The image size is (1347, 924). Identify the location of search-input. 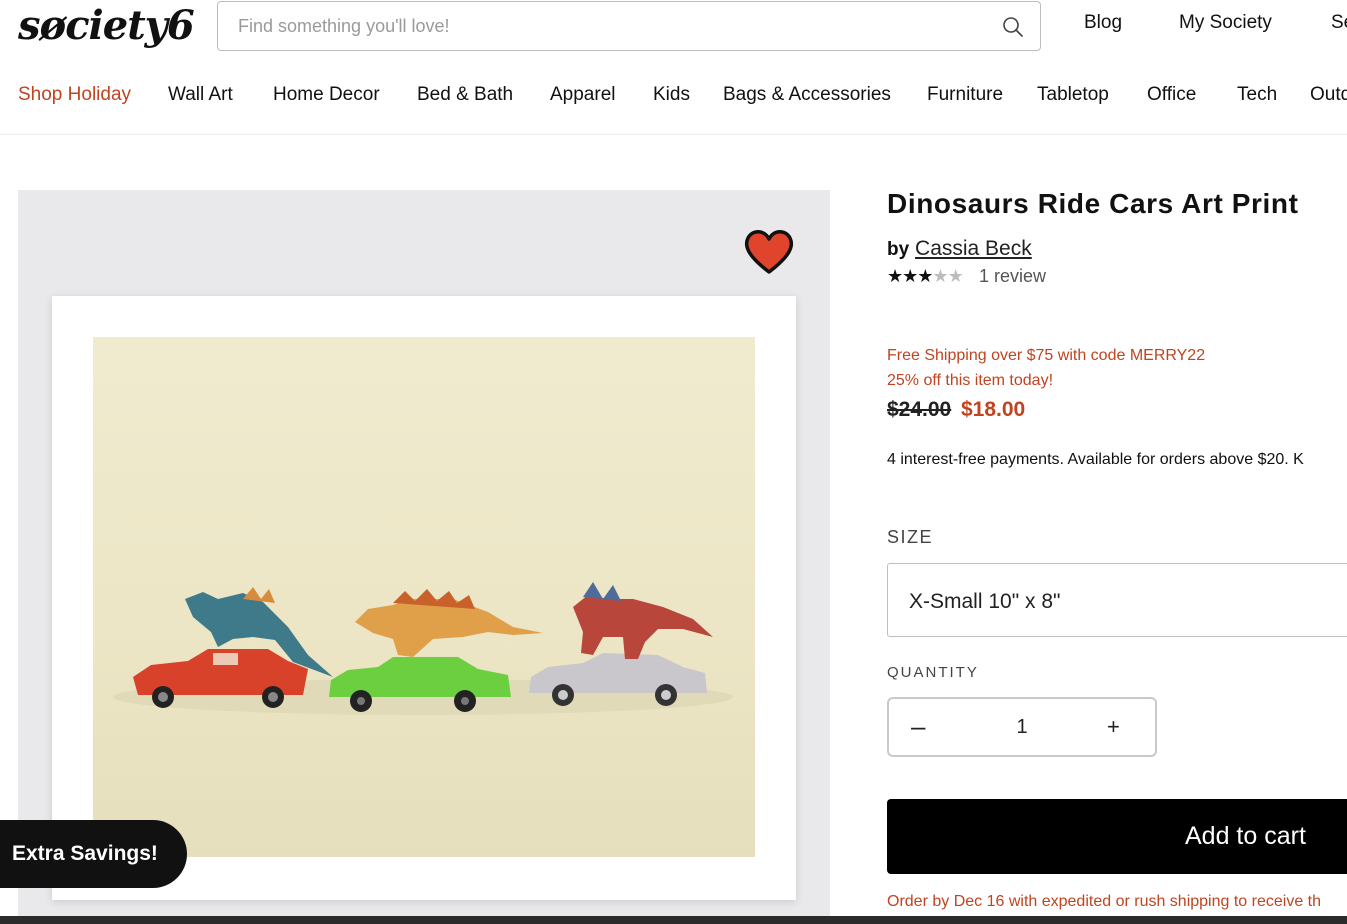
(598, 26).